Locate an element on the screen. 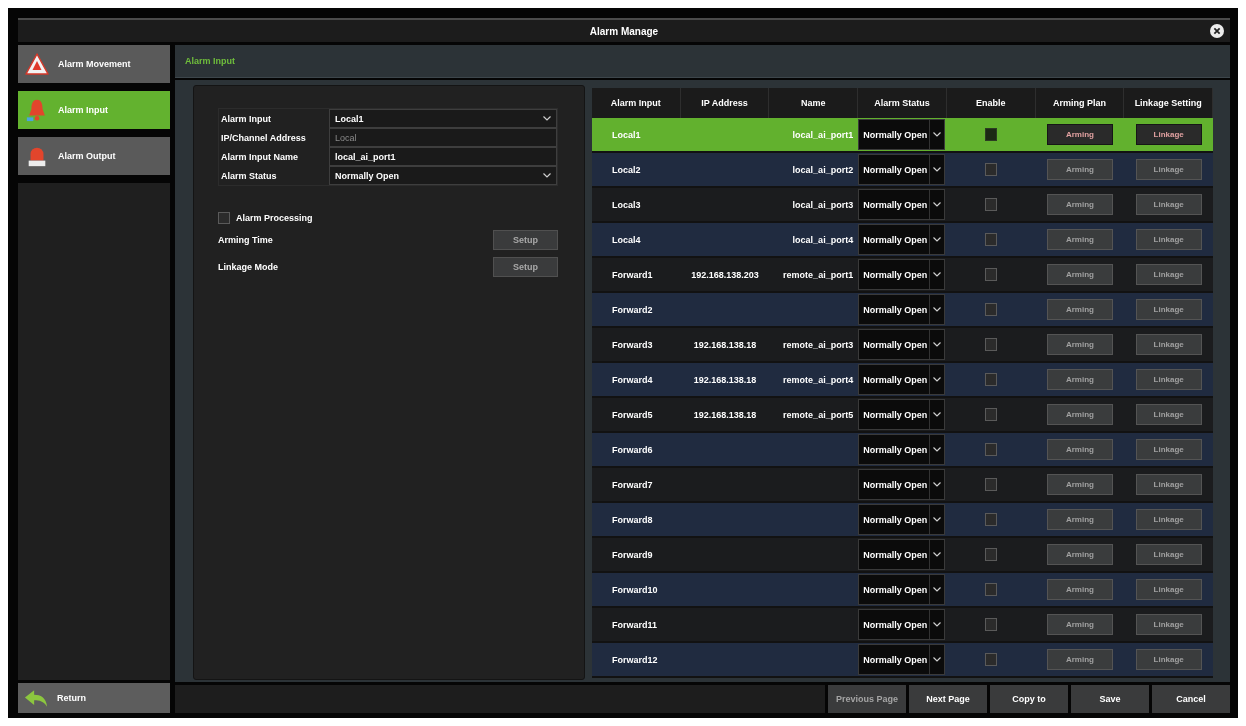 The width and height of the screenshot is (1246, 726). table-row: Forward12 Normally Open Arming Linkage is located at coordinates (902, 660).